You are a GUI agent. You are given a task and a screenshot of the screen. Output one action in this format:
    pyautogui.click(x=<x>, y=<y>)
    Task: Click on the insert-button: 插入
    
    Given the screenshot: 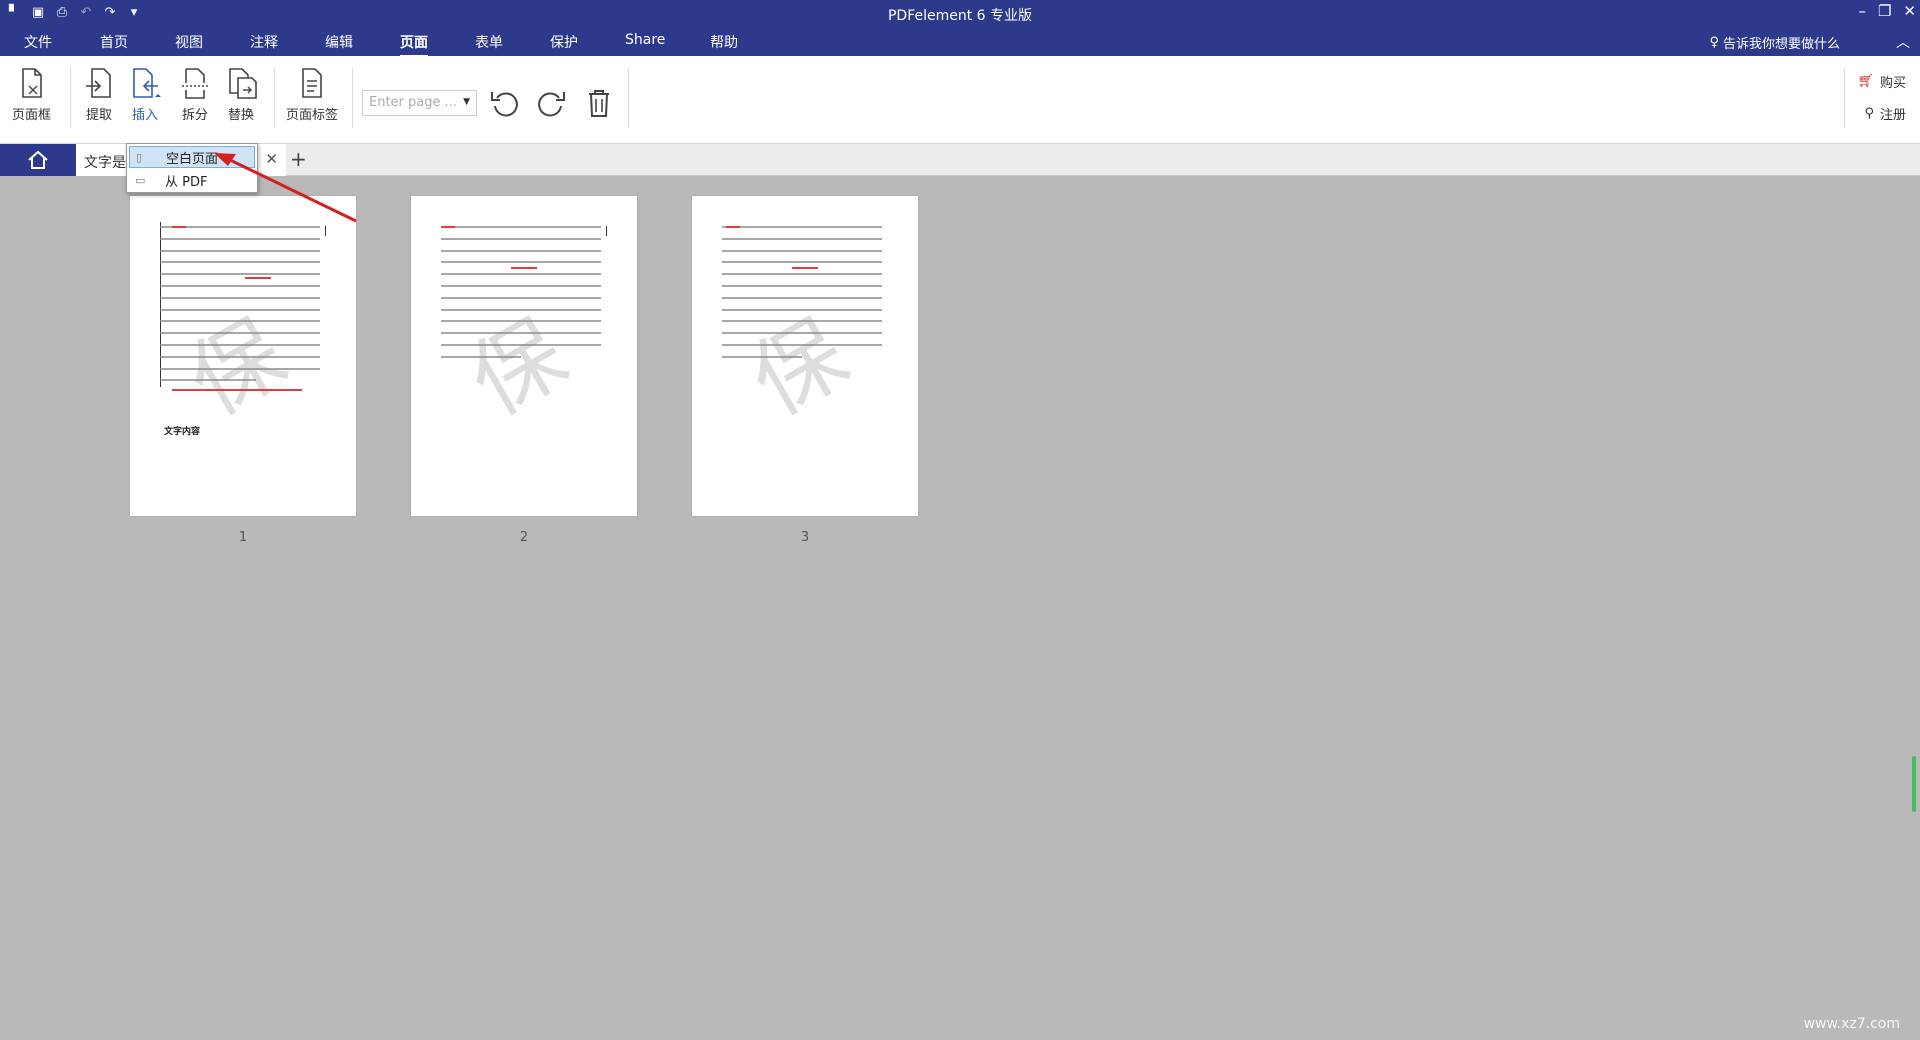 What is the action you would take?
    pyautogui.click(x=145, y=94)
    